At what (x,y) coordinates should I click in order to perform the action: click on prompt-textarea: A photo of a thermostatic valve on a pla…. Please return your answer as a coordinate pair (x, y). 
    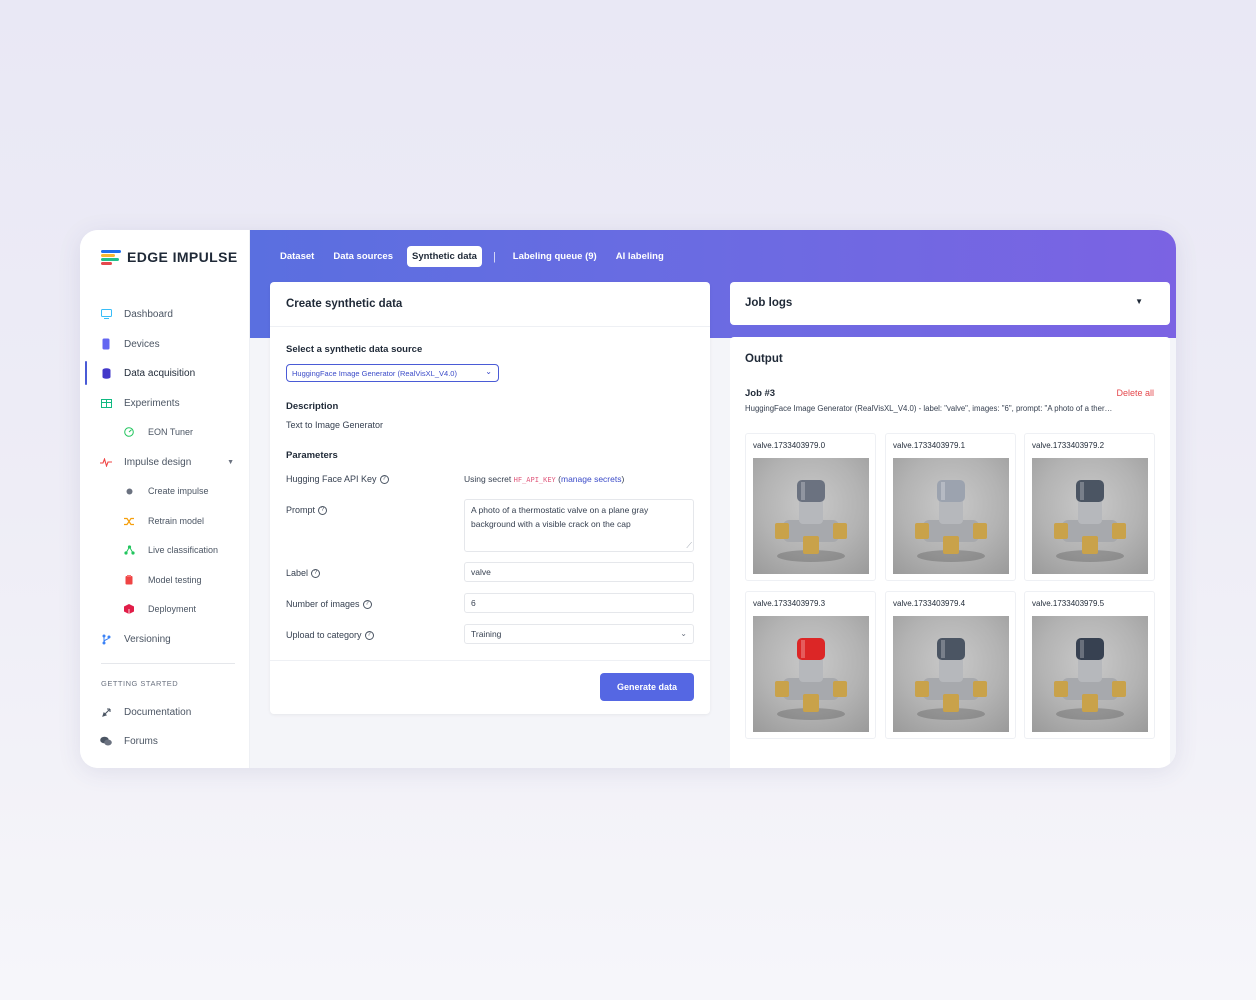
    Looking at the image, I should click on (579, 525).